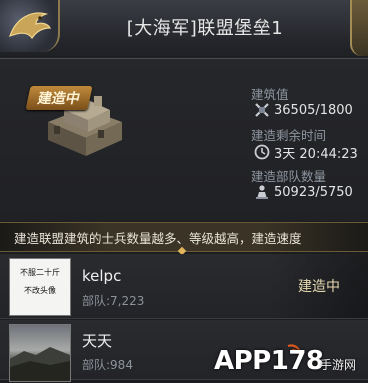 The image size is (368, 383). What do you see at coordinates (262, 152) in the screenshot?
I see `clock-icon` at bounding box center [262, 152].